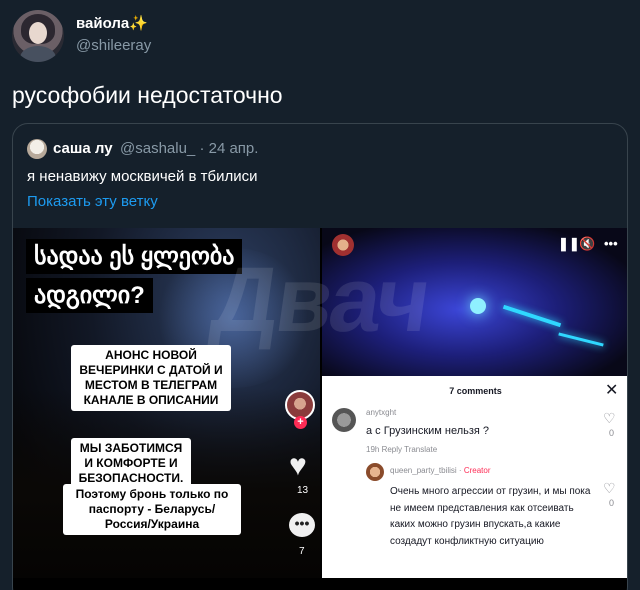 The height and width of the screenshot is (590, 640). Describe the element at coordinates (478, 306) in the screenshot. I see `stage-light` at that location.